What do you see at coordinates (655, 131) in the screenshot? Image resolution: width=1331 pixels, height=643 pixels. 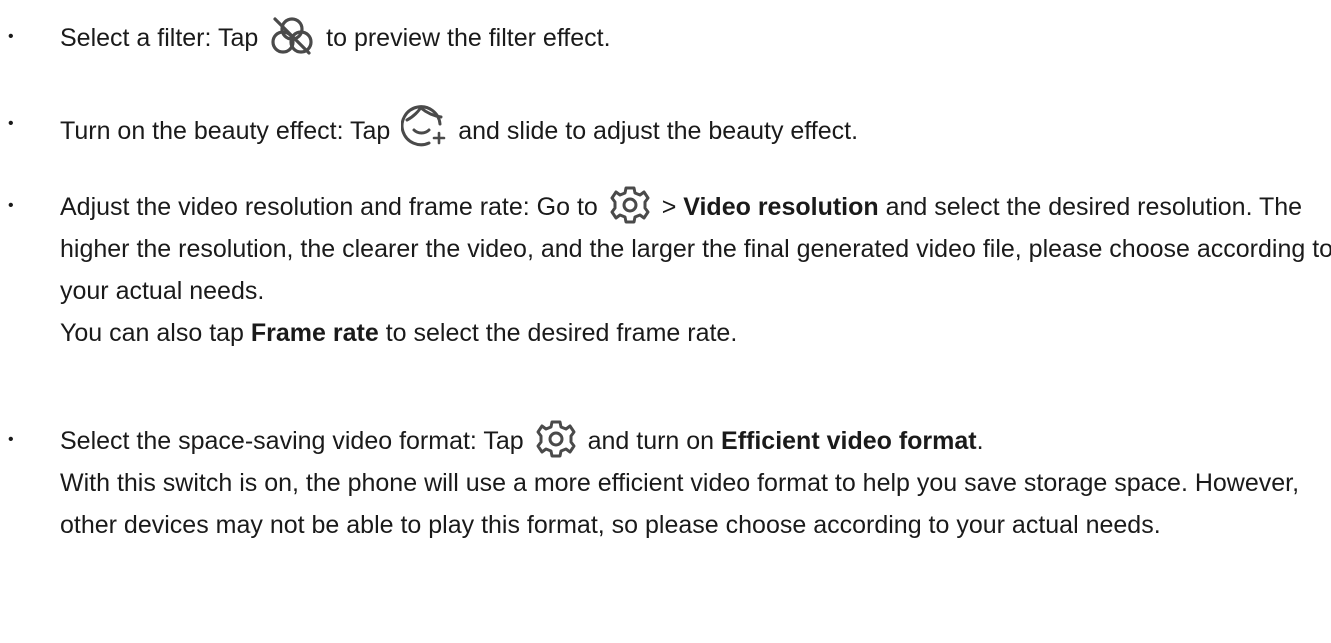 I see `text-run: and slide to adjust the beauty effect.` at bounding box center [655, 131].